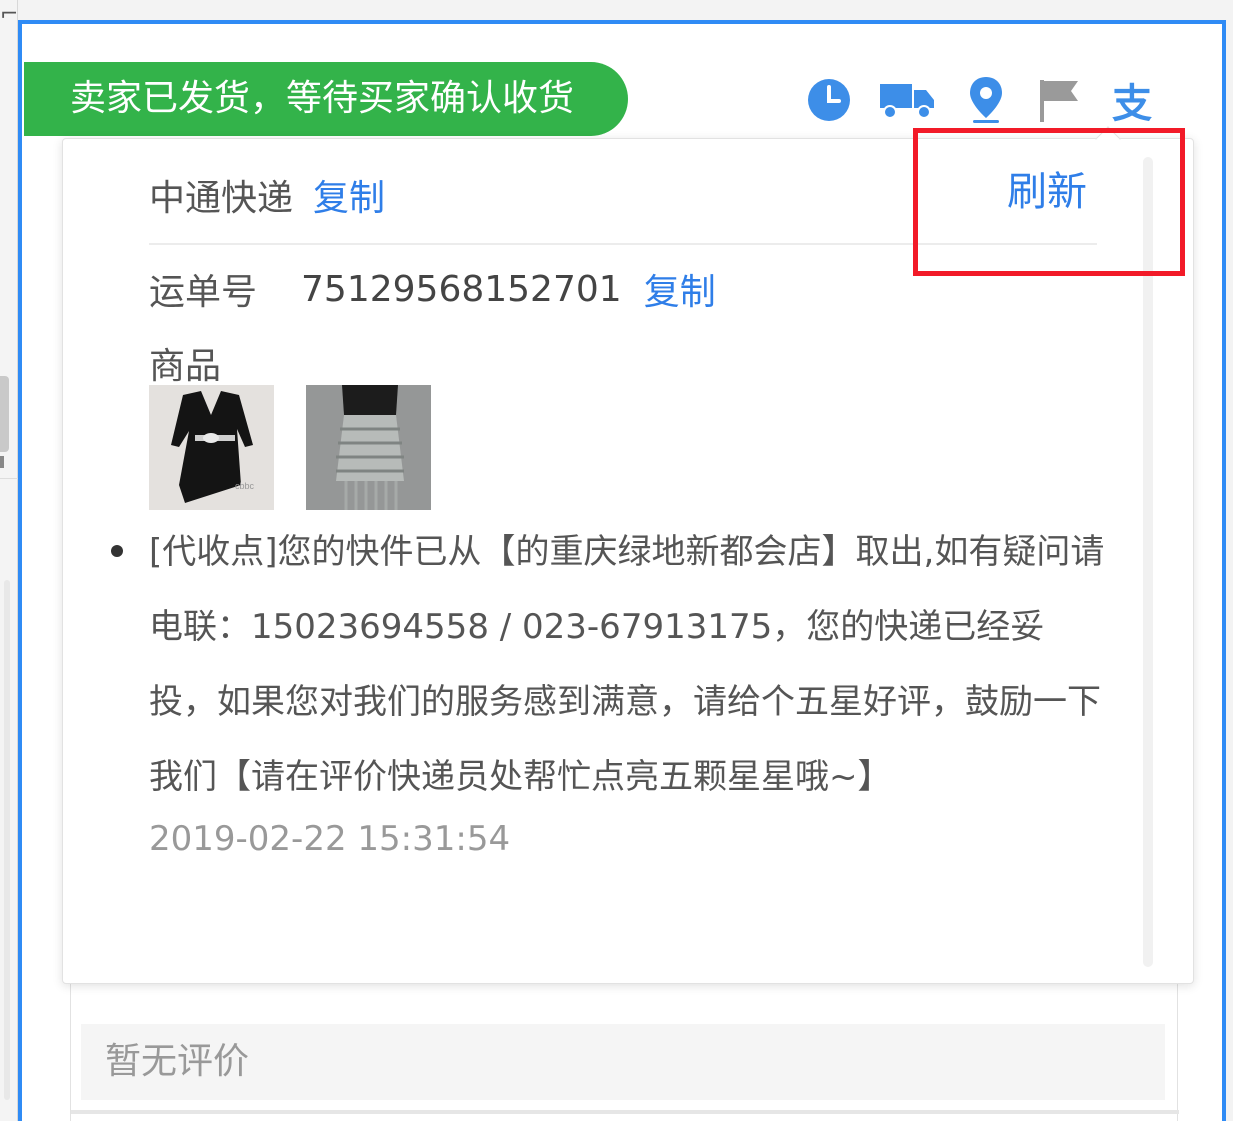  What do you see at coordinates (1108, 139) in the screenshot?
I see `popover-caret` at bounding box center [1108, 139].